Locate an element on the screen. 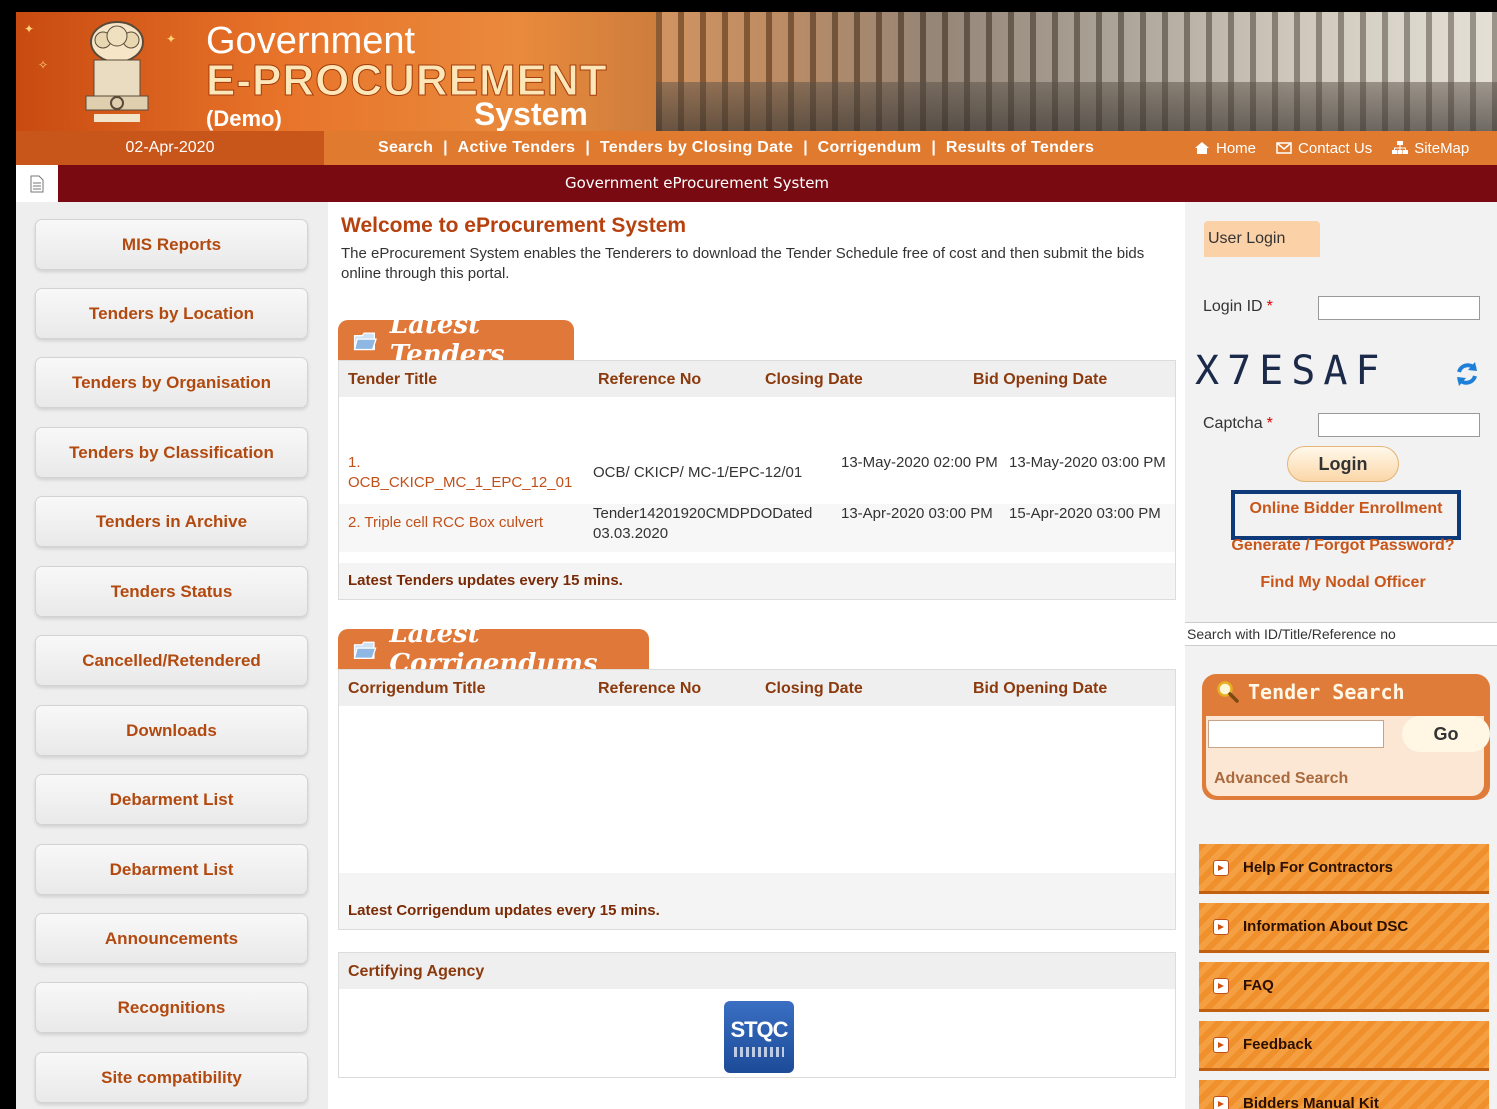 The height and width of the screenshot is (1109, 1497). sidebar-item-cancelled-retendered: Cancelled/Retendered is located at coordinates (171, 660).